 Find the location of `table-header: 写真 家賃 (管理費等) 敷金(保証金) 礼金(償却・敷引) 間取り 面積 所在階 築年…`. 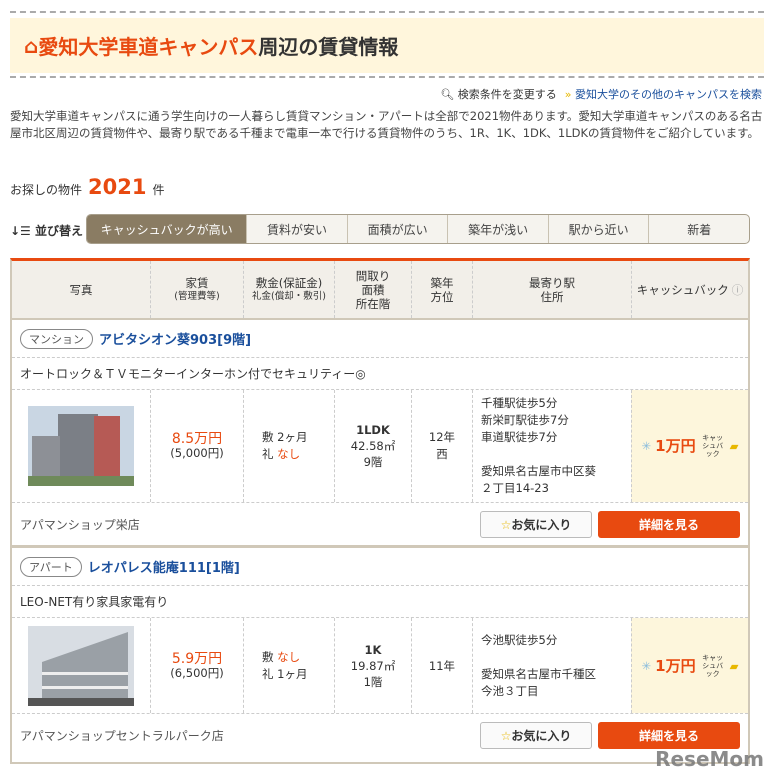

table-header: 写真 家賃 (管理費等) 敷金(保証金) 礼金(償却・敷引) 間取り 面積 所在階 築年… is located at coordinates (380, 290).